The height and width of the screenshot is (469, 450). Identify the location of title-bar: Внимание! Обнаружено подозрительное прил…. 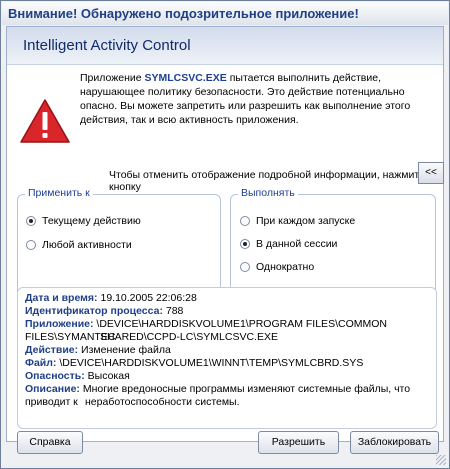
(225, 13).